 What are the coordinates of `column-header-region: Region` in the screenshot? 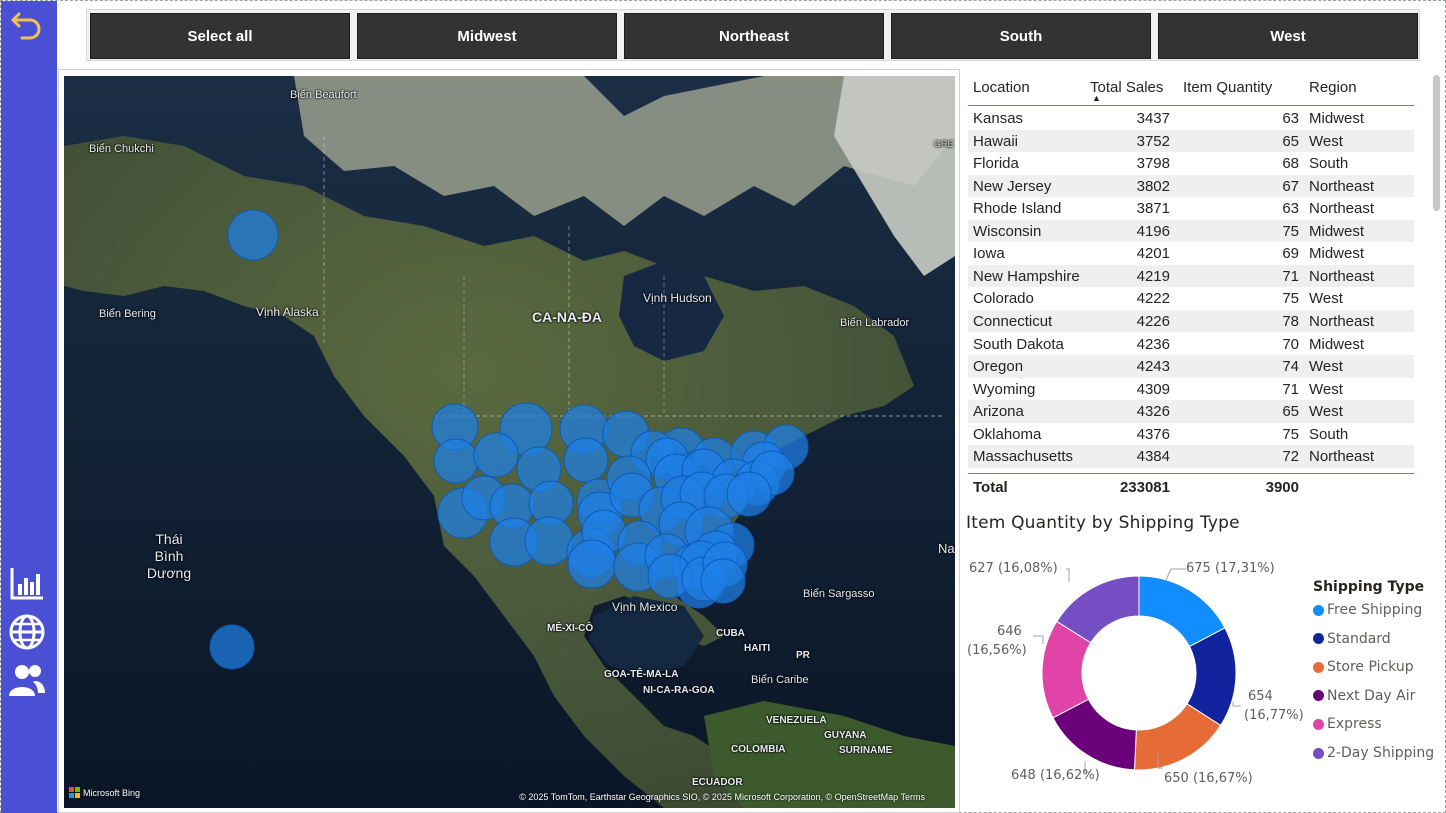 It's located at (1333, 87).